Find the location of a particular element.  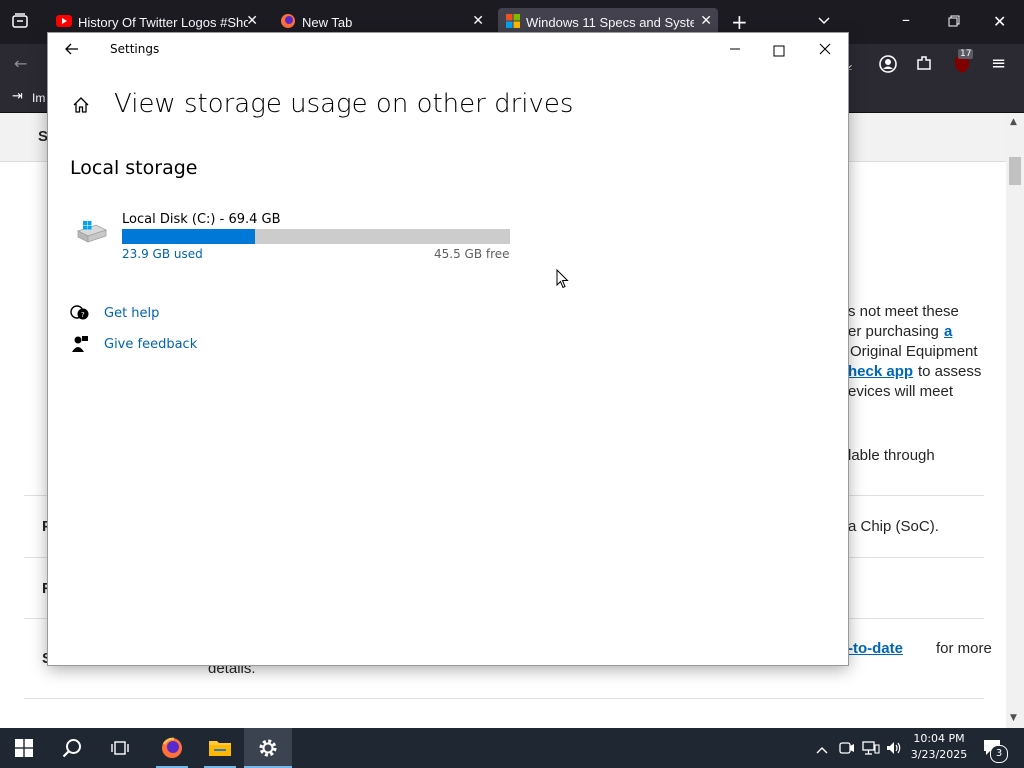

used-label: 23.9 GB used is located at coordinates (162, 254).